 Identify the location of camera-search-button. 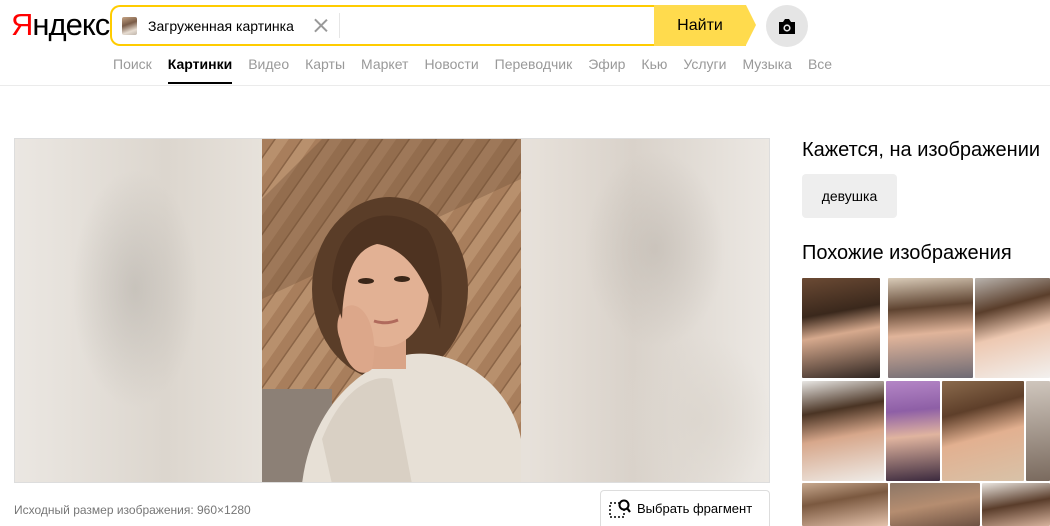
(787, 26).